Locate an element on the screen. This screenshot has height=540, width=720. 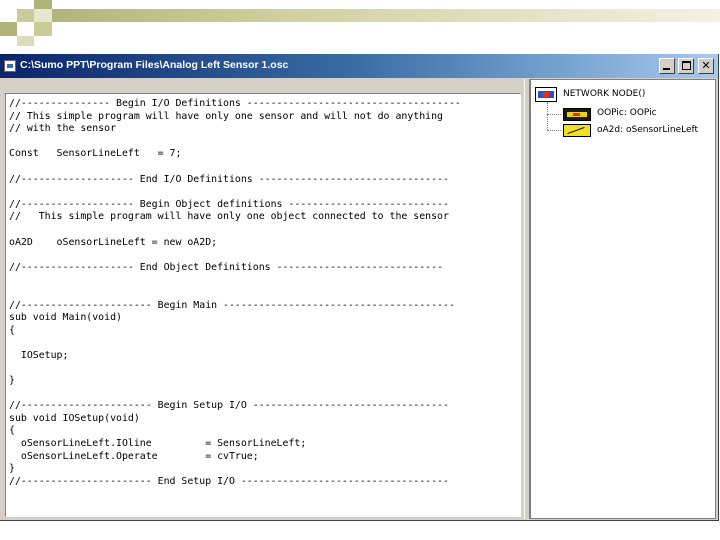
minimize-icon is located at coordinates (666, 69).